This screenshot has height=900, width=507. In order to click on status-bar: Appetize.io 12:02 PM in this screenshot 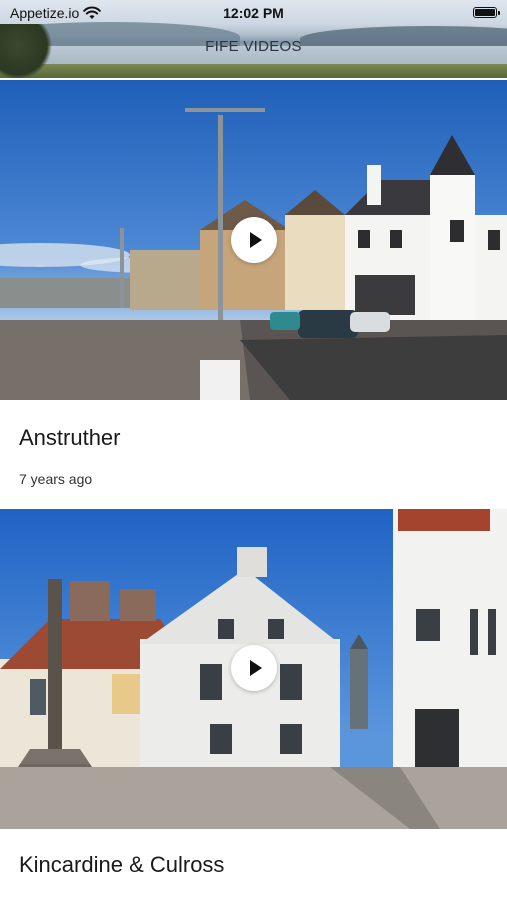, I will do `click(253, 13)`.